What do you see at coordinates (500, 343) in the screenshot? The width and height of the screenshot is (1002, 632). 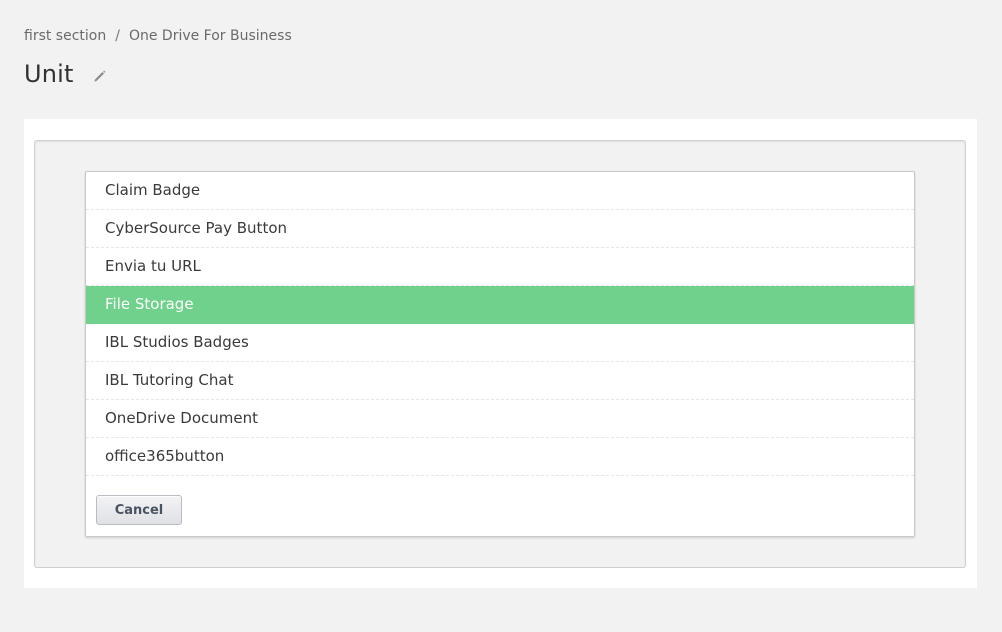 I see `menu-item-ibl-studios-badges: IBL Studios Badges` at bounding box center [500, 343].